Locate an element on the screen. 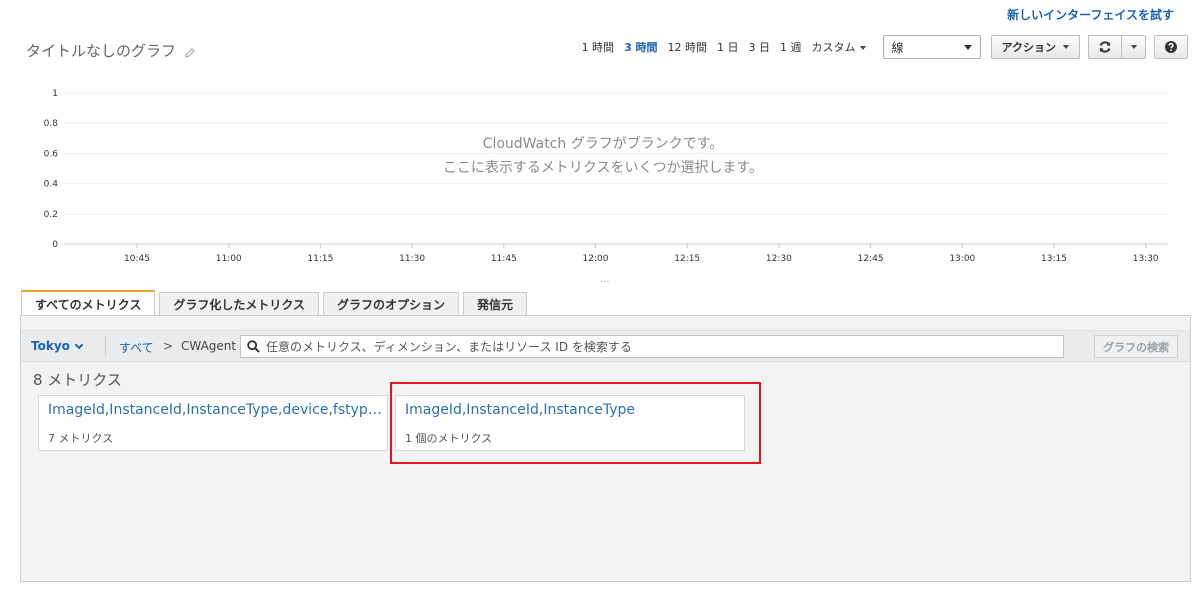 Image resolution: width=1200 pixels, height=589 pixels. help-button is located at coordinates (1171, 47).